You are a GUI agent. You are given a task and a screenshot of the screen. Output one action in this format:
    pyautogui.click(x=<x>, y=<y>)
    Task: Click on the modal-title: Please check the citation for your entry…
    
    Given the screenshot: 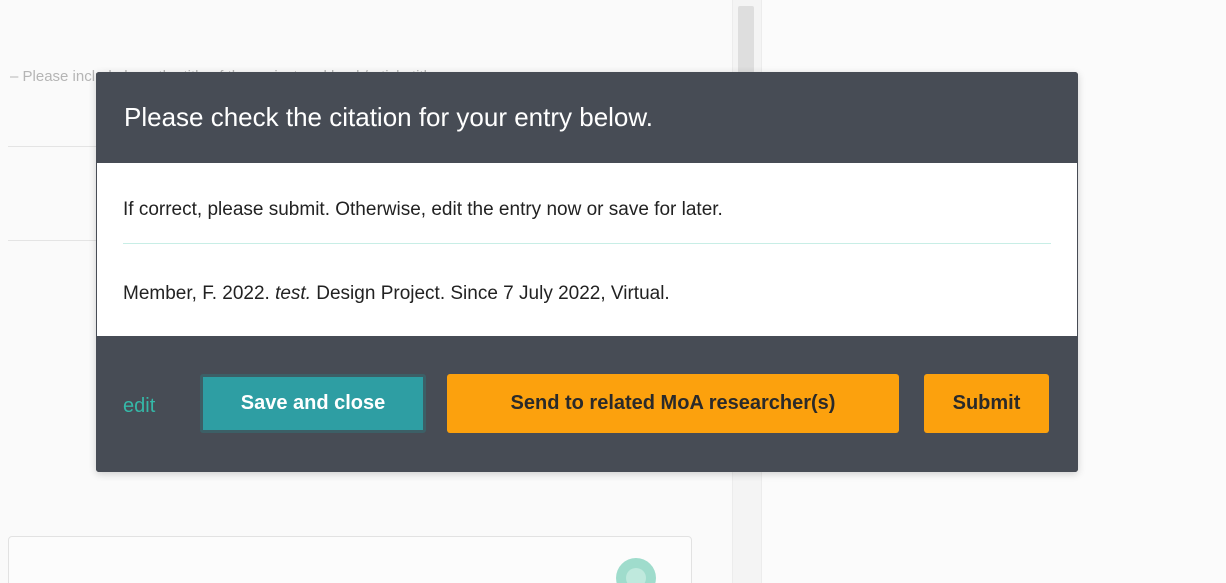 What is the action you would take?
    pyautogui.click(x=388, y=117)
    